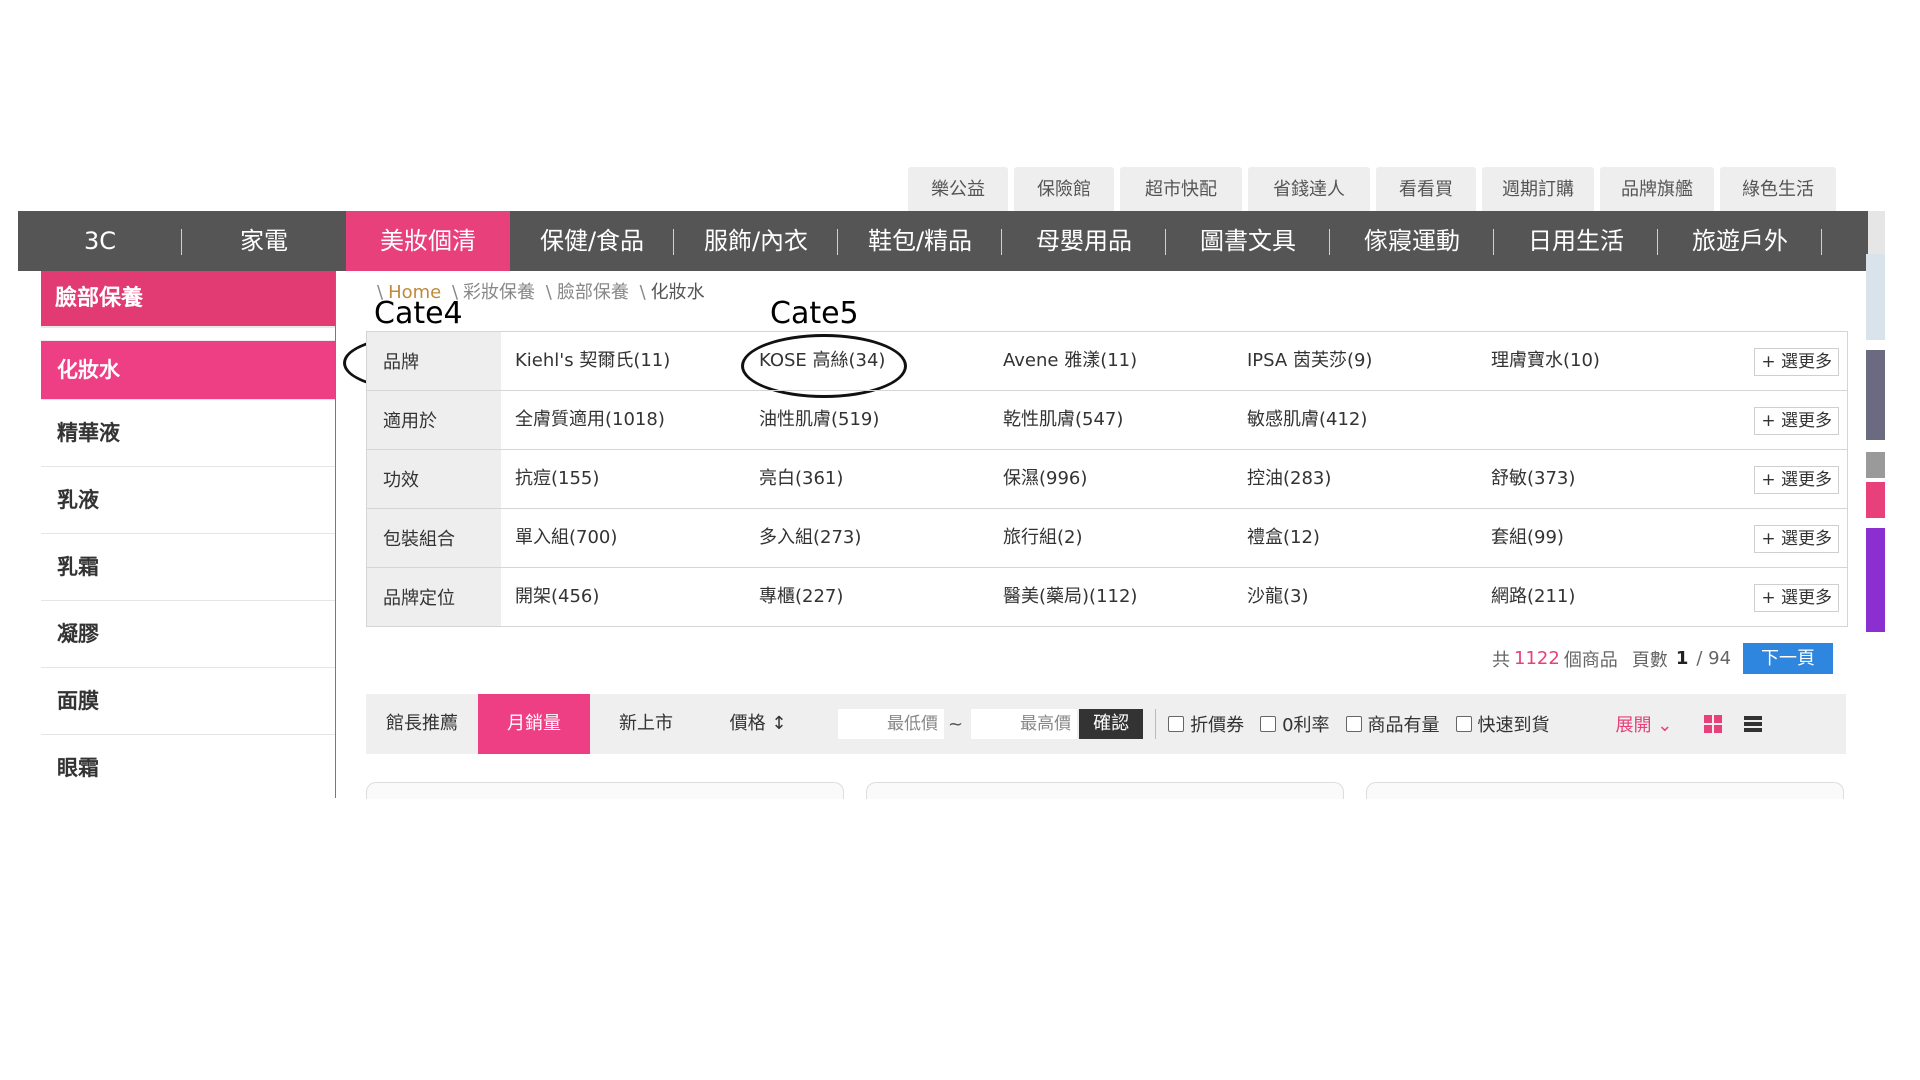  I want to click on next-page-button: 下一頁, so click(1788, 658).